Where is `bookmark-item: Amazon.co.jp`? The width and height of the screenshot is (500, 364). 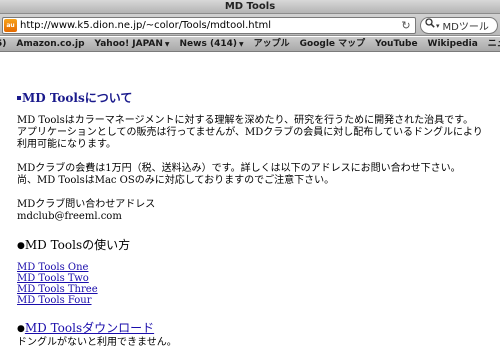
bookmark-item: Amazon.co.jp is located at coordinates (50, 44).